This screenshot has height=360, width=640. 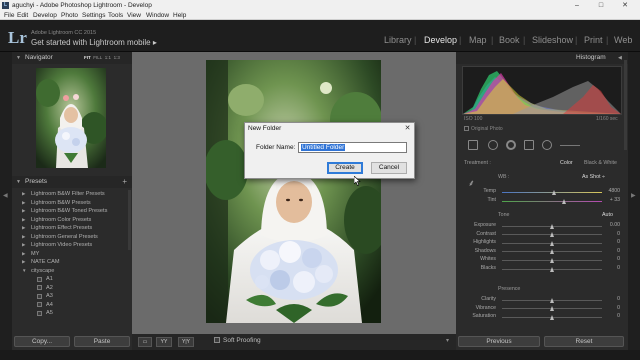 I want to click on preset-folder: ▶ Lightroom Color Presets, so click(x=72, y=220).